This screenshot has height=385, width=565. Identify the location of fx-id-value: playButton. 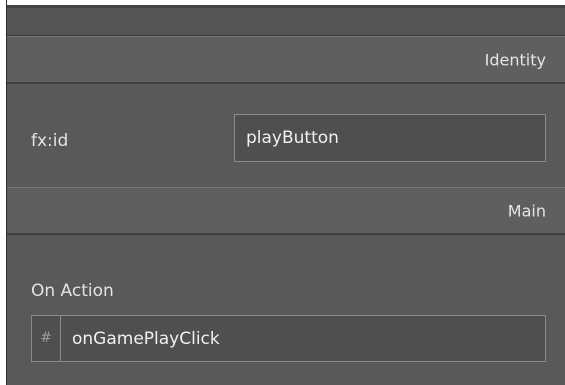
(292, 138).